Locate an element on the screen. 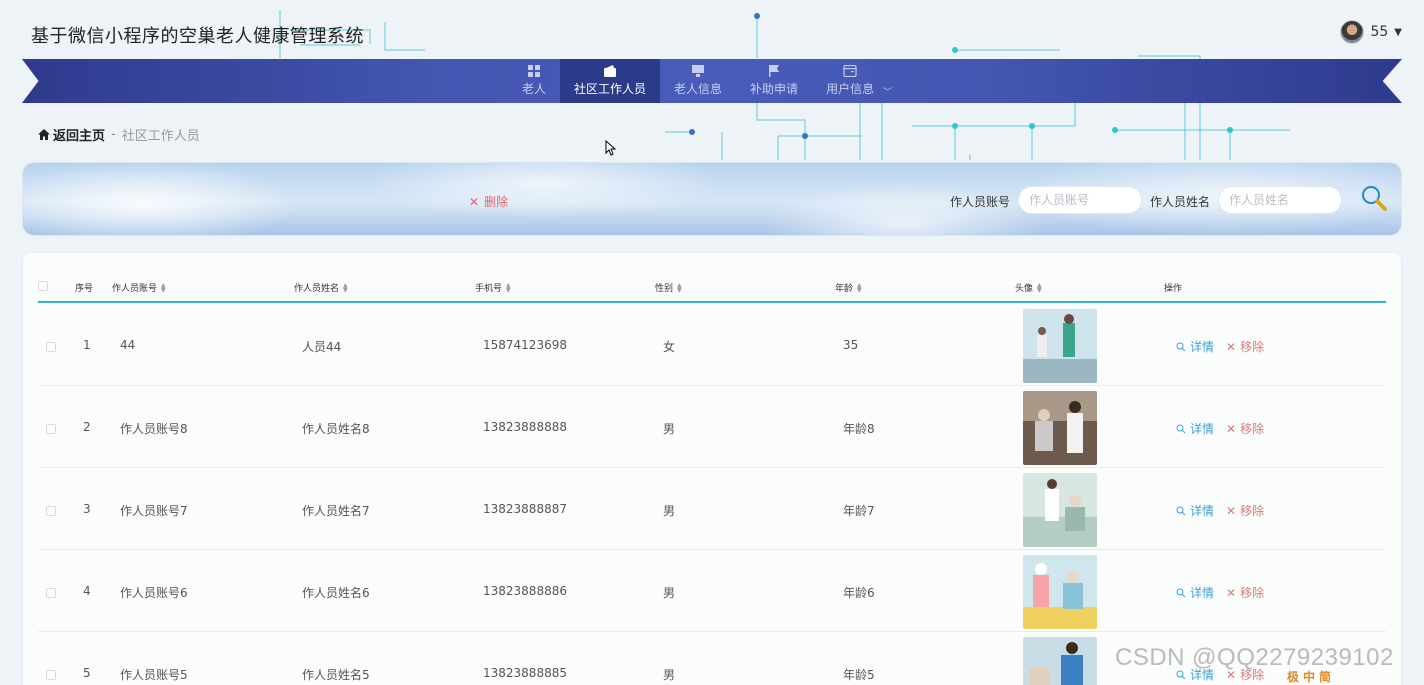 The image size is (1424, 685). ime-script: 简 is located at coordinates (1325, 676).